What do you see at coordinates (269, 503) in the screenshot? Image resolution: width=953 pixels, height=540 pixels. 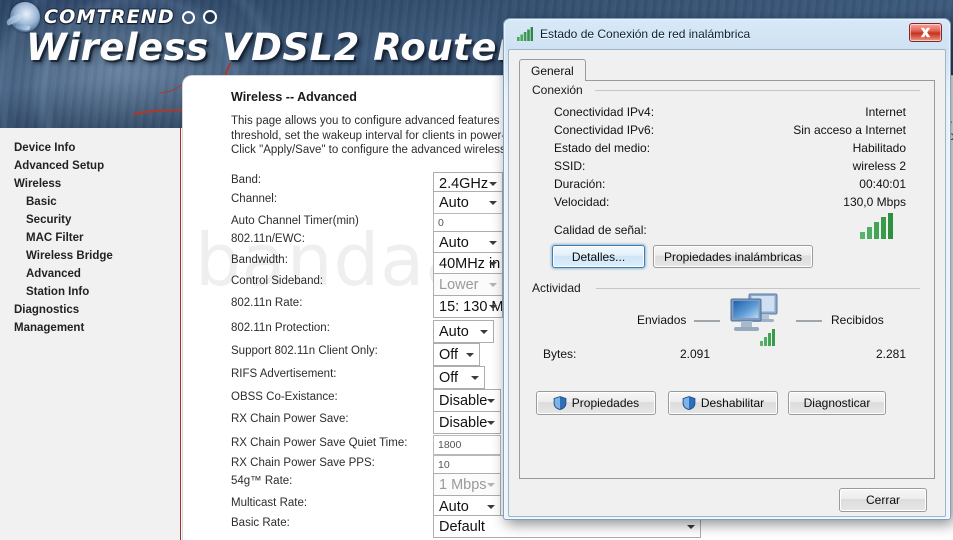 I see `field-label-multicast-rate: Multicast Rate:` at bounding box center [269, 503].